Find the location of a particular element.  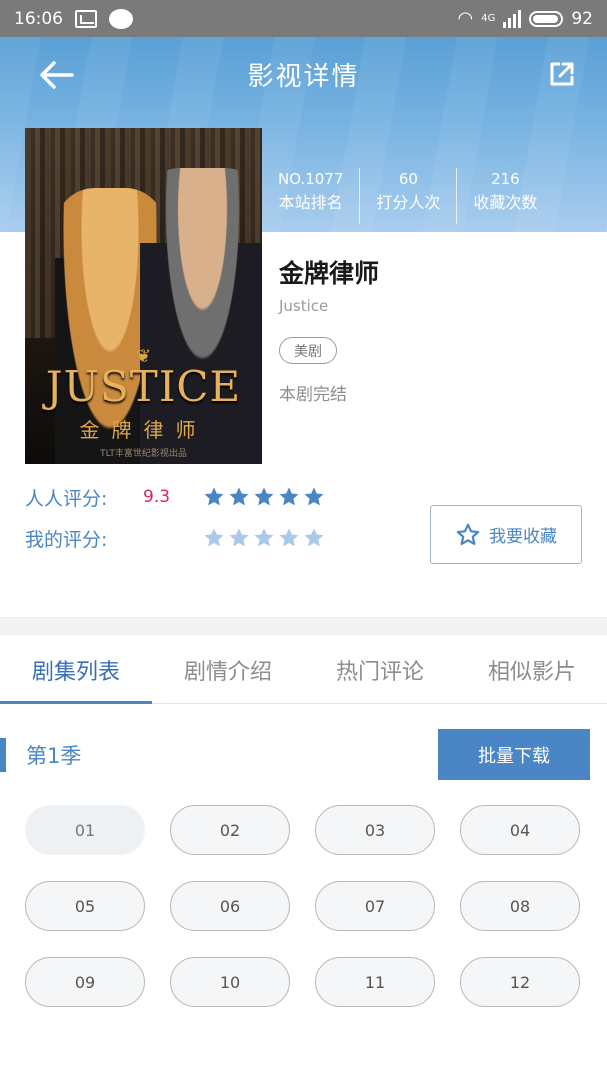

poster-image: ❦ JUSTICE 金牌律师 TLT丰富世纪影视出品 is located at coordinates (143, 296).